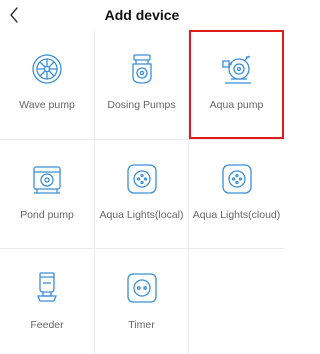 This screenshot has height=354, width=320. I want to click on device-tile-dosing-pumps: Dosing Pumps, so click(141, 84).